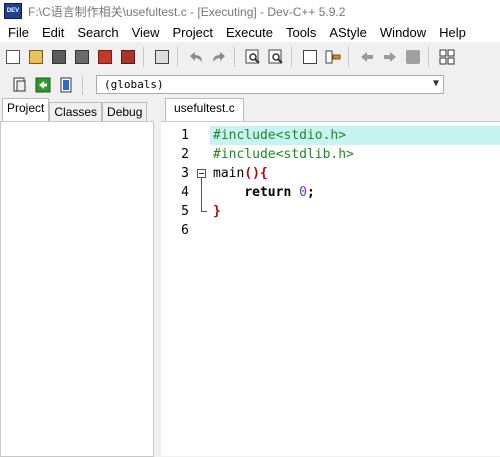 The image size is (500, 457). What do you see at coordinates (280, 135) in the screenshot?
I see `include-directive: #include<stdio.h>` at bounding box center [280, 135].